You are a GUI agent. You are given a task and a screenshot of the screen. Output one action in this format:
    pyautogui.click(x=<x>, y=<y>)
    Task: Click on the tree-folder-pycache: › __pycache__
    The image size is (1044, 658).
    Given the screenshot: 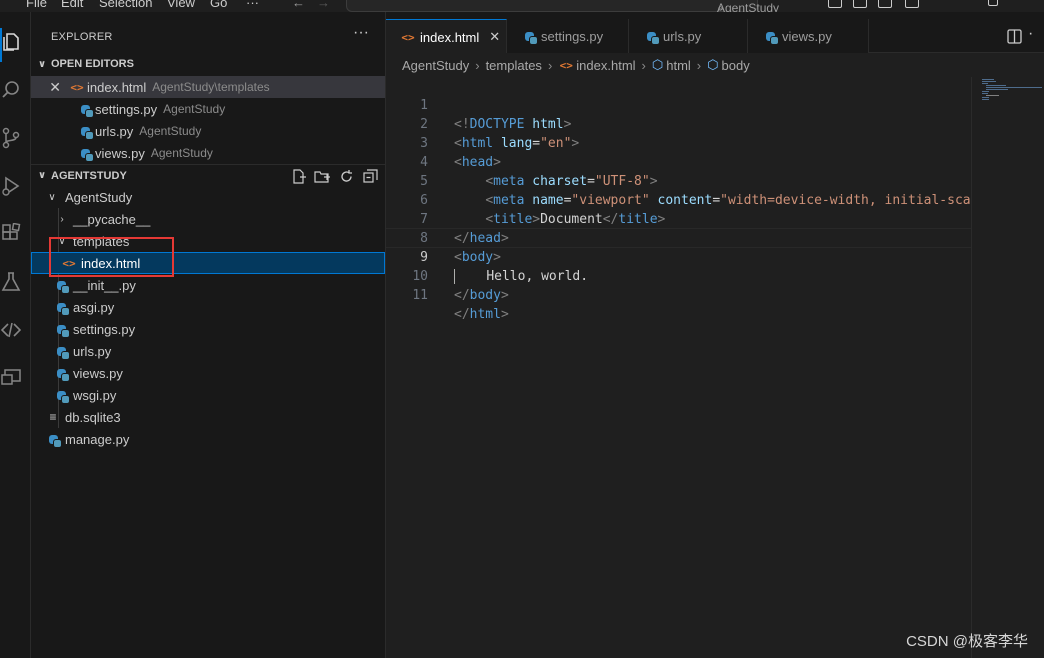 What is the action you would take?
    pyautogui.click(x=208, y=219)
    